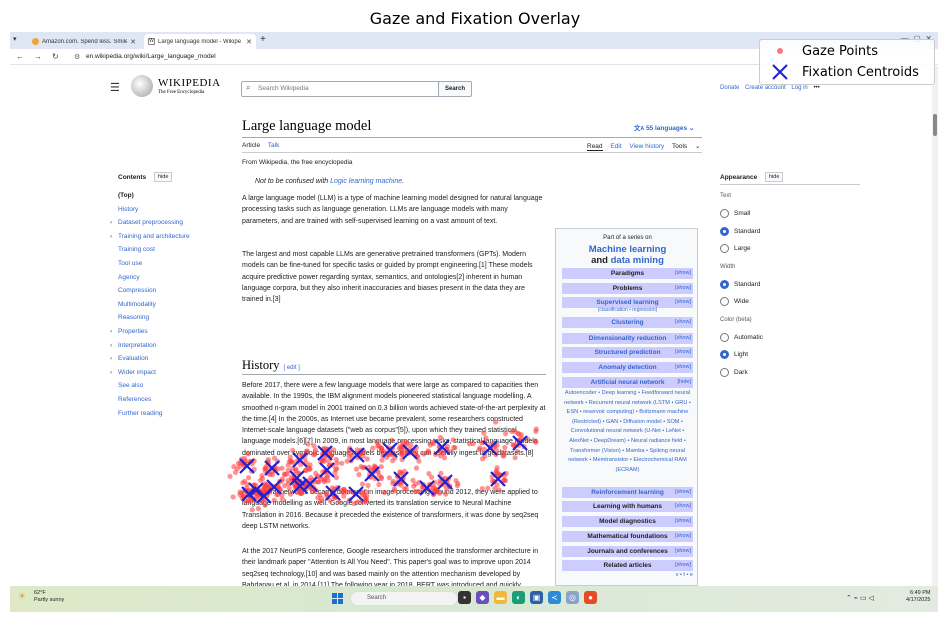 Image resolution: width=950 pixels, height=623 pixels. I want to click on edge-icon: ◐, so click(518, 597).